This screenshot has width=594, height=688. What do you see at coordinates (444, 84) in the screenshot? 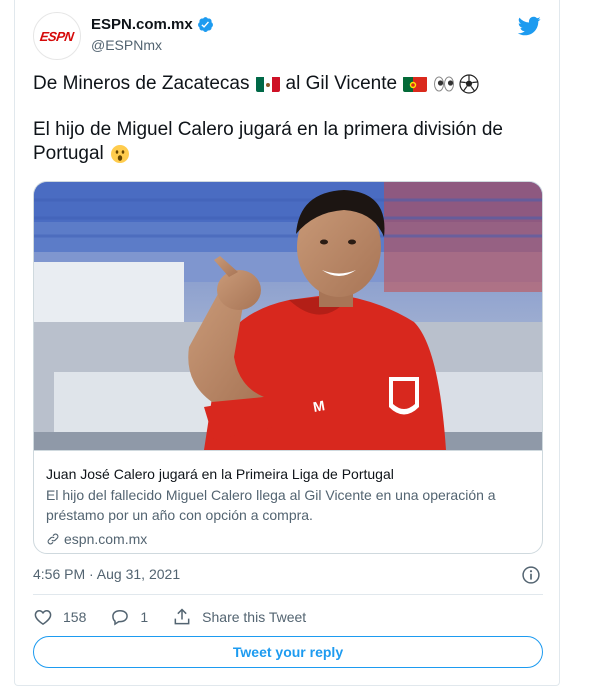
I see `eyes-emoji-icon` at bounding box center [444, 84].